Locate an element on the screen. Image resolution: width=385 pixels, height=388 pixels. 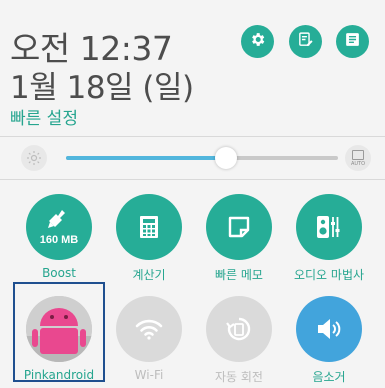
tile-audio-wizard: 오디오 마법사 is located at coordinates (329, 235).